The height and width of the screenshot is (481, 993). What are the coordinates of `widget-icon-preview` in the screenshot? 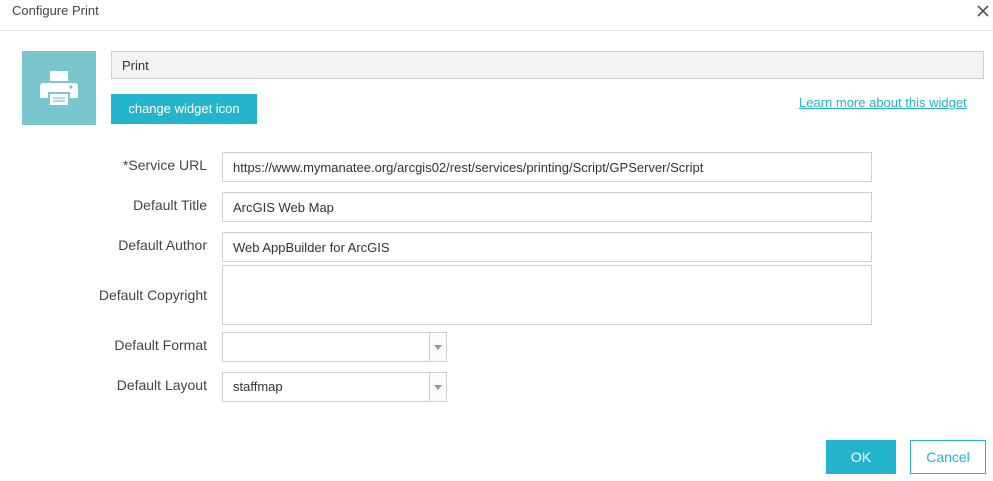 It's located at (59, 88).